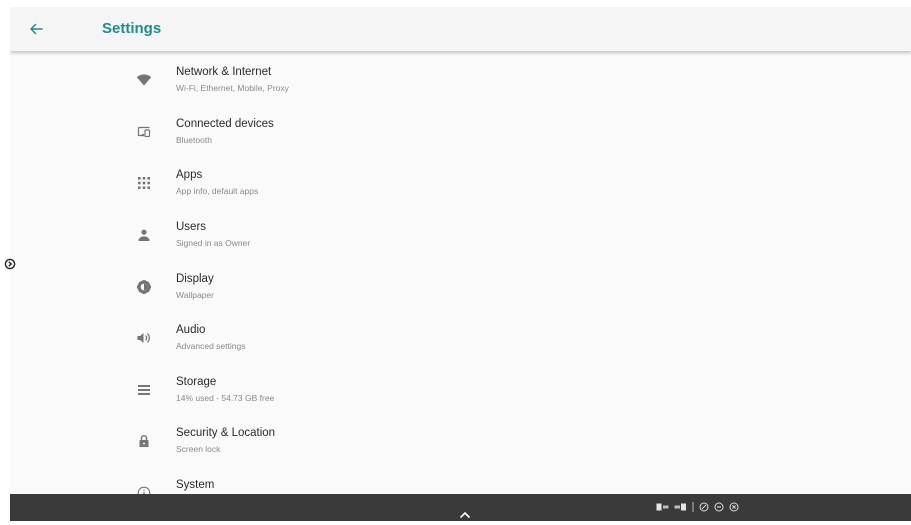 The width and height of the screenshot is (911, 525). I want to click on settings-item-display: Display Wallpaper, so click(460, 290).